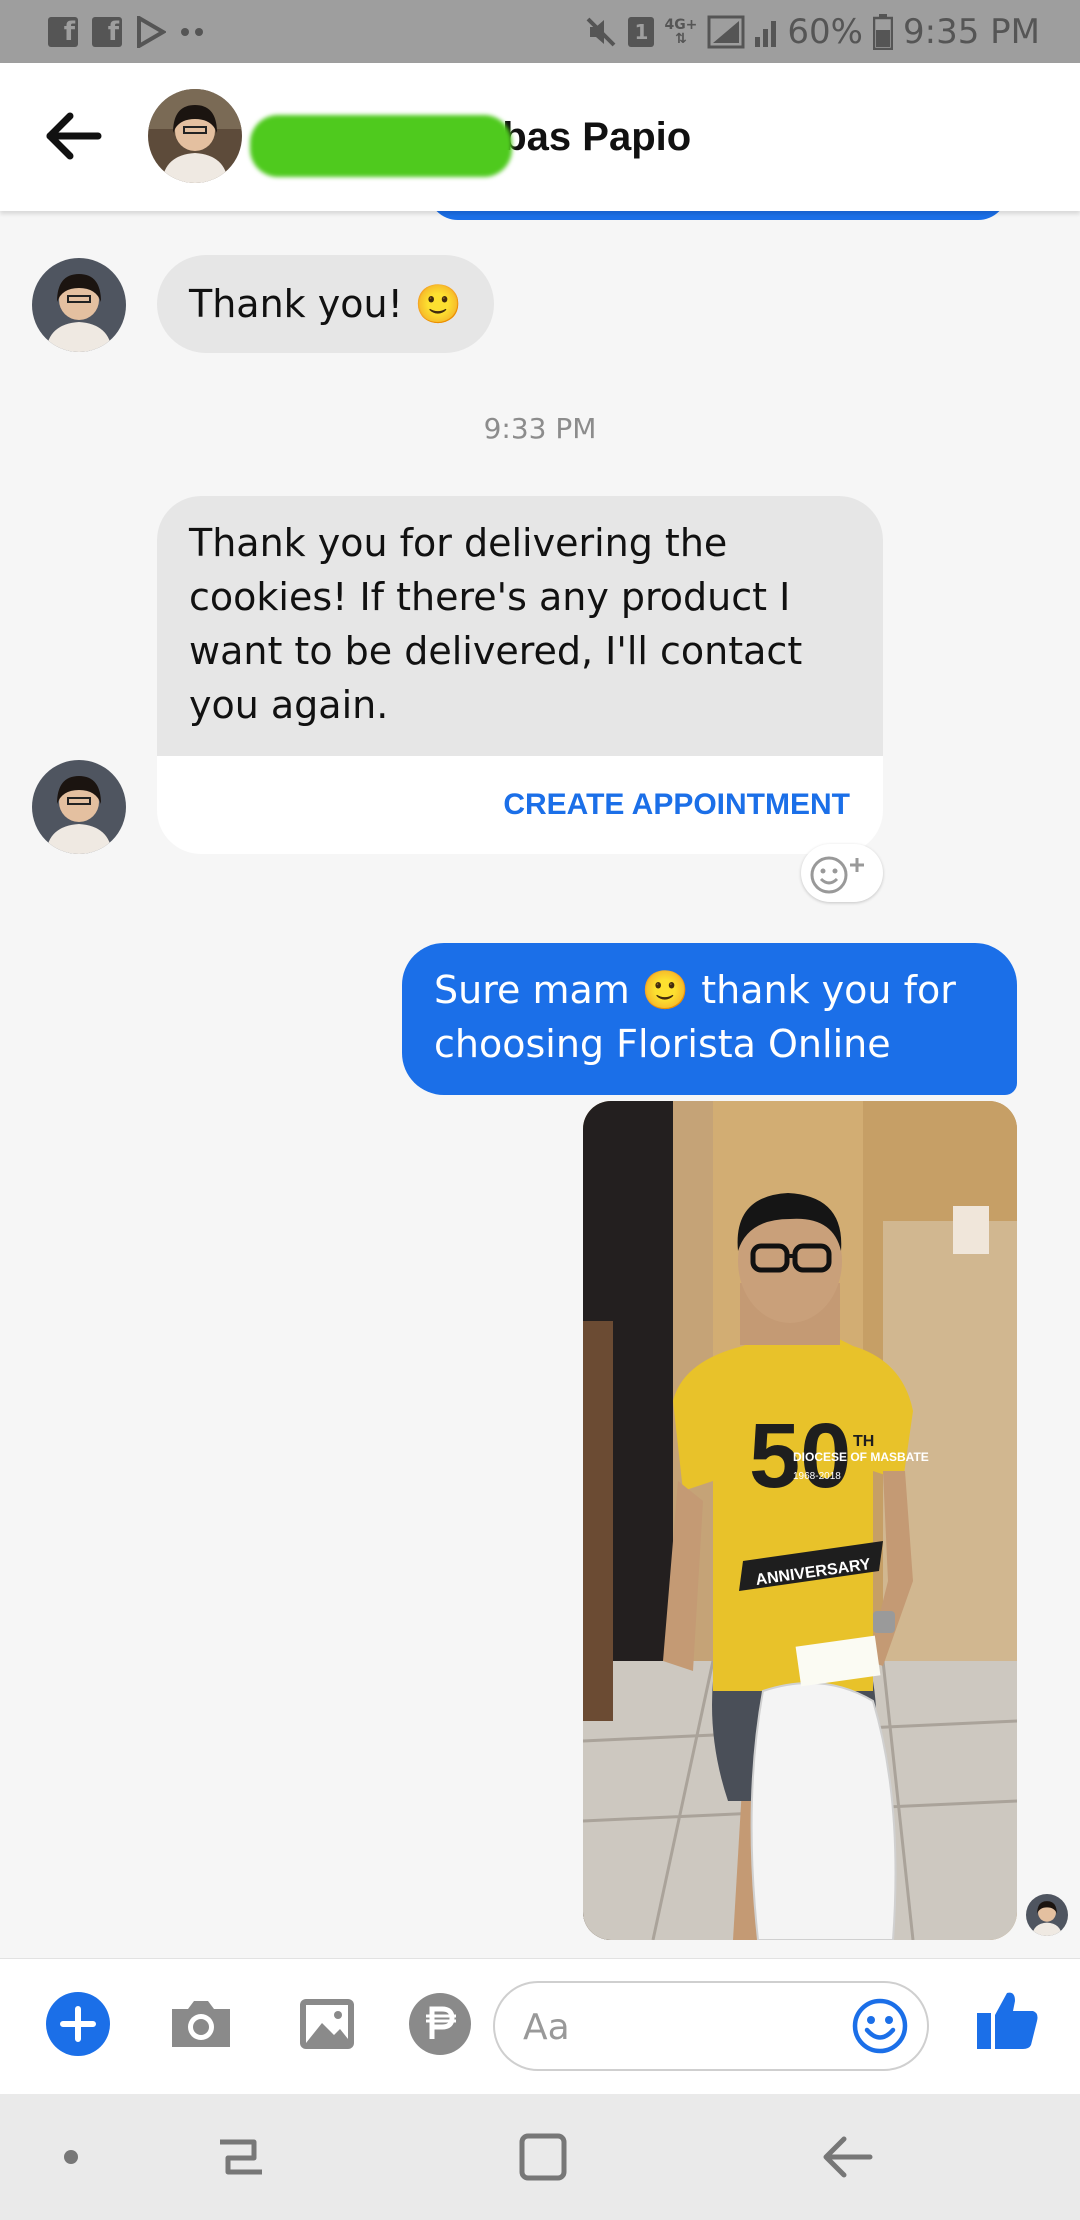 The image size is (1080, 2220). I want to click on shirt-suffix: TH, so click(863, 1441).